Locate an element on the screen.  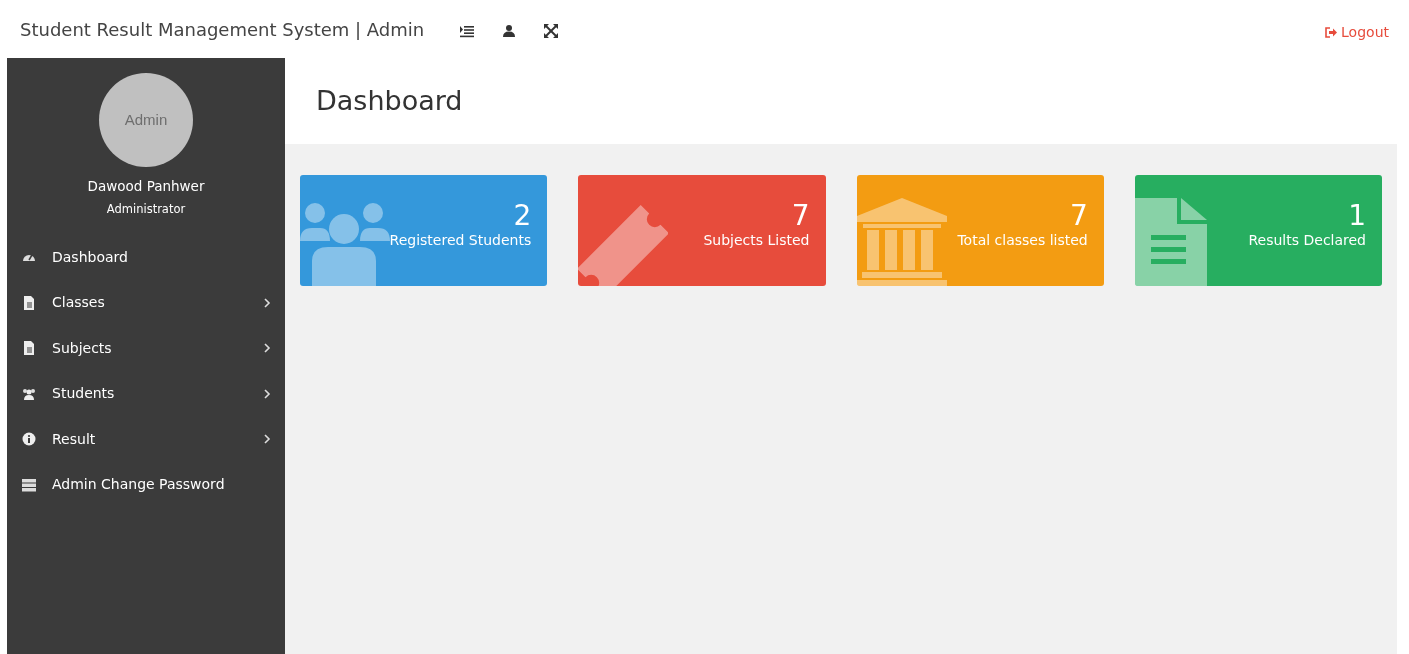
user-name: Dawood Panhwer is located at coordinates (146, 186).